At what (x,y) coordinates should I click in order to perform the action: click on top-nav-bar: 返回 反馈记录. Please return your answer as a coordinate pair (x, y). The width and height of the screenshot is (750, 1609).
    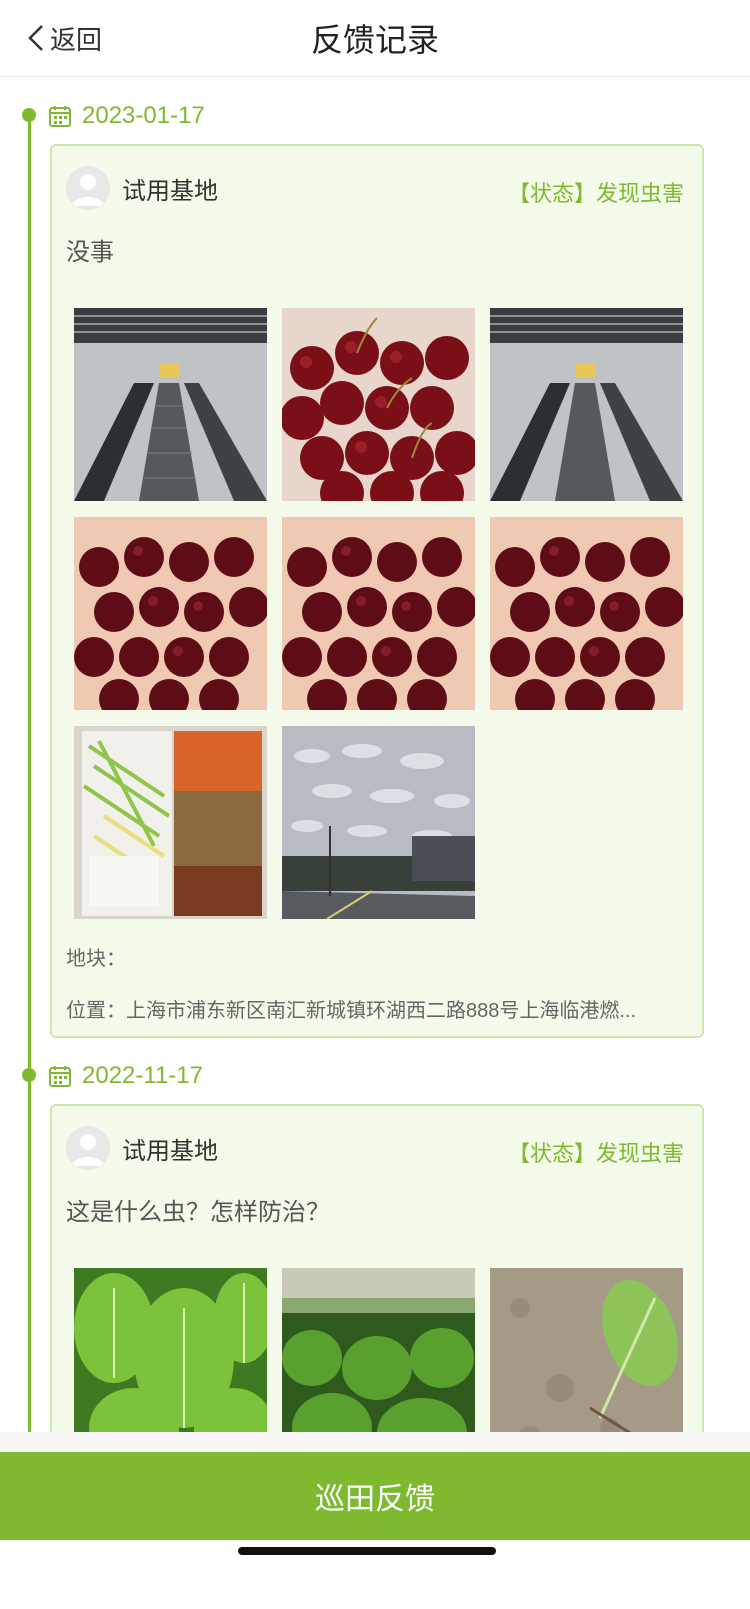
    Looking at the image, I should click on (375, 38).